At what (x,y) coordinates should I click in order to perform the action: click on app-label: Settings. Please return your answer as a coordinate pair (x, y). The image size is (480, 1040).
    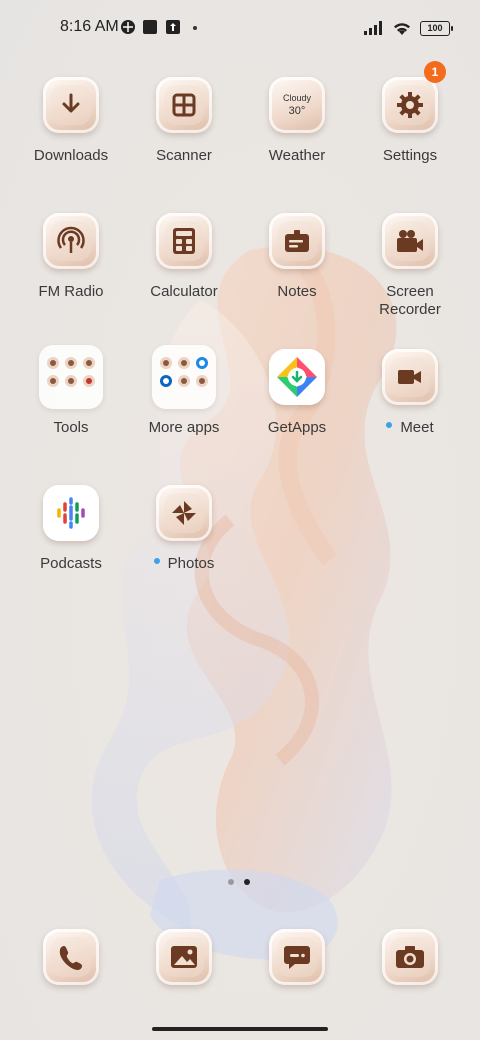
    Looking at the image, I should click on (410, 155).